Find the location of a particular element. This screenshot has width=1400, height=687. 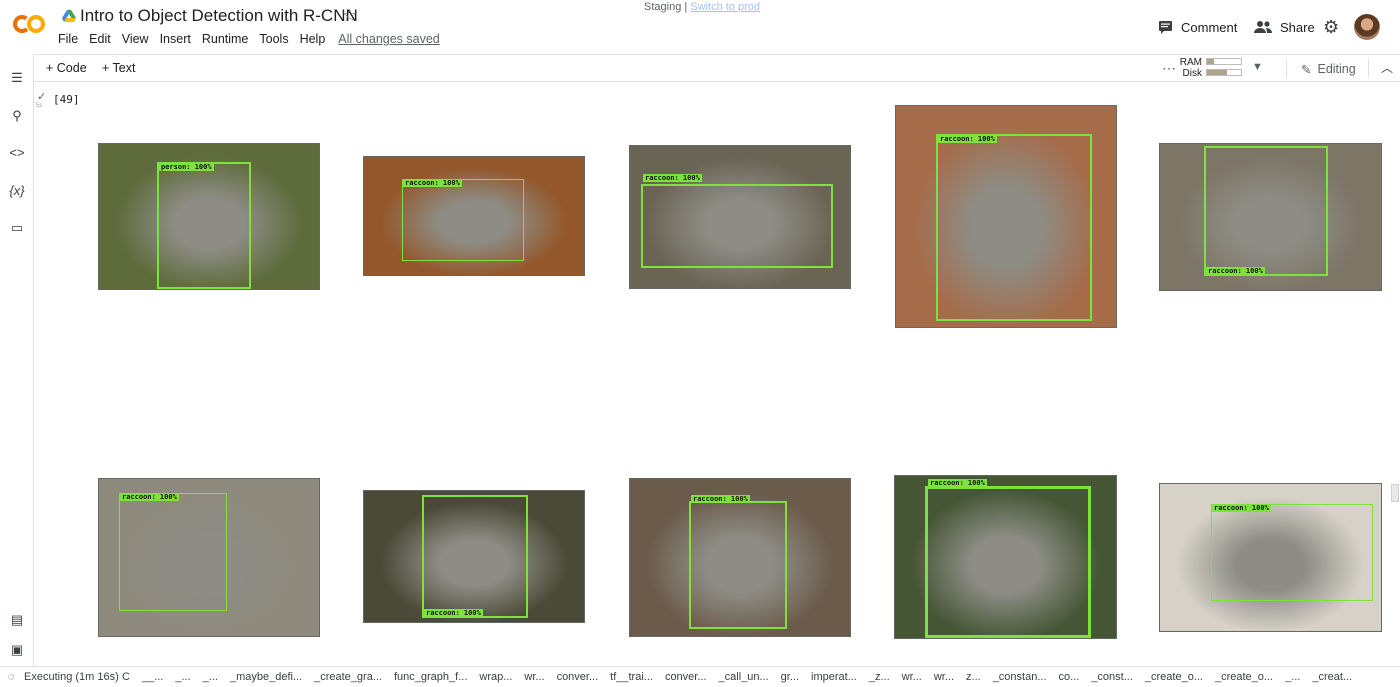

editing-mode-button: ✎ Editing is located at coordinates (1321, 69).